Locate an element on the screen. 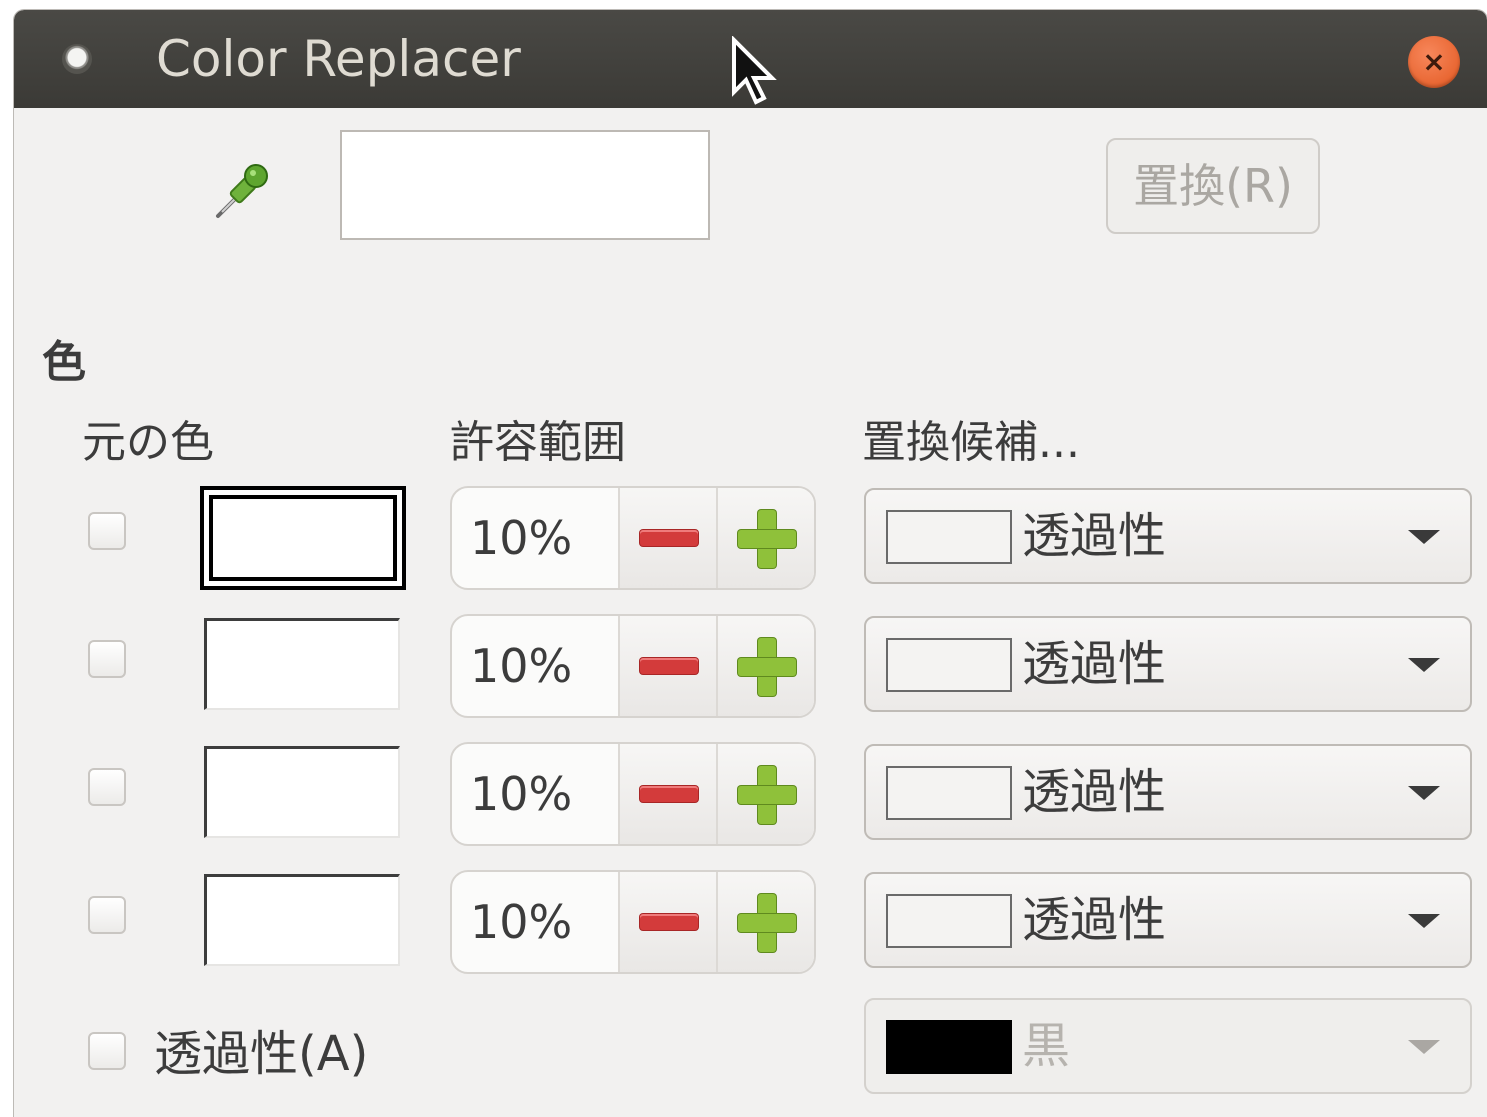 This screenshot has height=1117, width=1487. color-section-heading: 色 is located at coordinates (64, 362).